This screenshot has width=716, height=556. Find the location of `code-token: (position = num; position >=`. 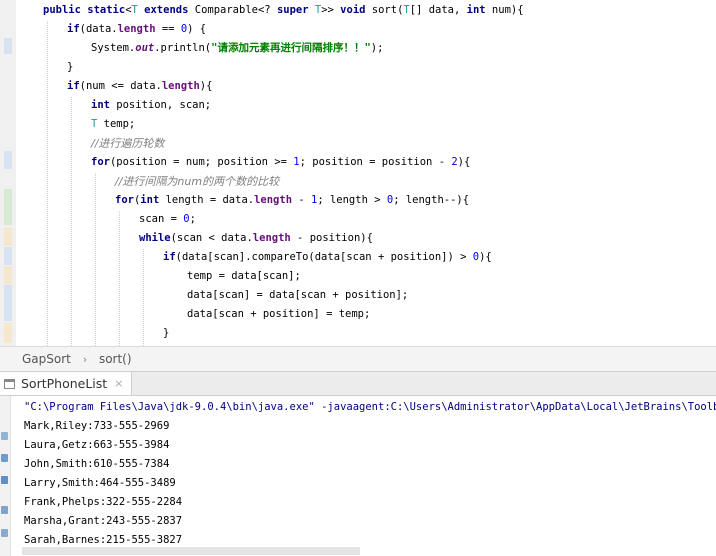

code-token: (position = num; position >= is located at coordinates (201, 162).